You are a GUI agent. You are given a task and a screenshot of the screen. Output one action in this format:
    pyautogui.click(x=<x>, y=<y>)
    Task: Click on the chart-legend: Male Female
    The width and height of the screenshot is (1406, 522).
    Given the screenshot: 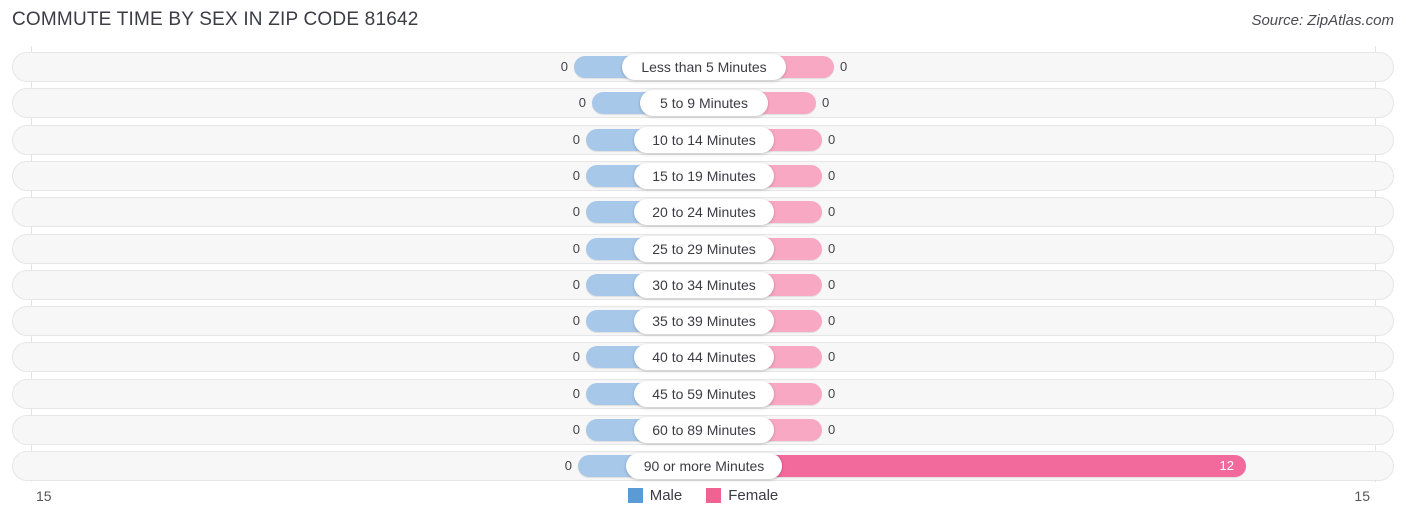 What is the action you would take?
    pyautogui.click(x=703, y=495)
    